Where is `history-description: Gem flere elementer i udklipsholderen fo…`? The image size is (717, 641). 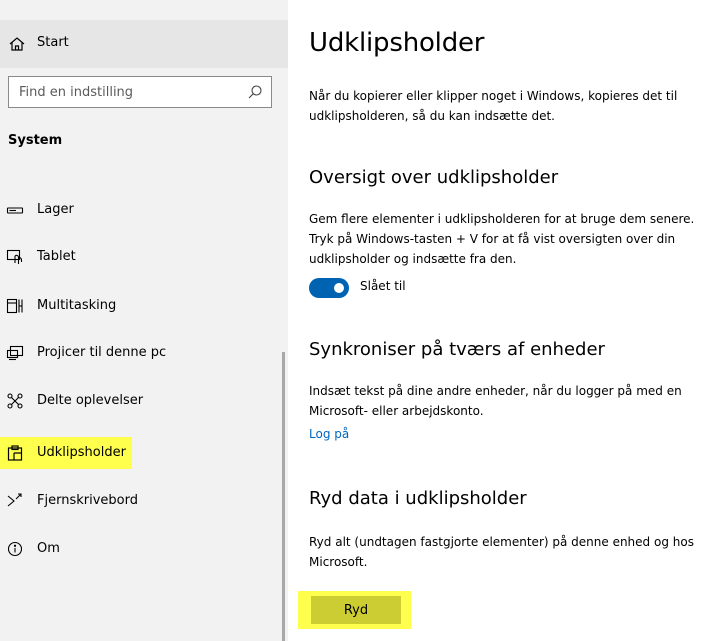 history-description: Gem flere elementer i udklipsholderen fo… is located at coordinates (502, 239).